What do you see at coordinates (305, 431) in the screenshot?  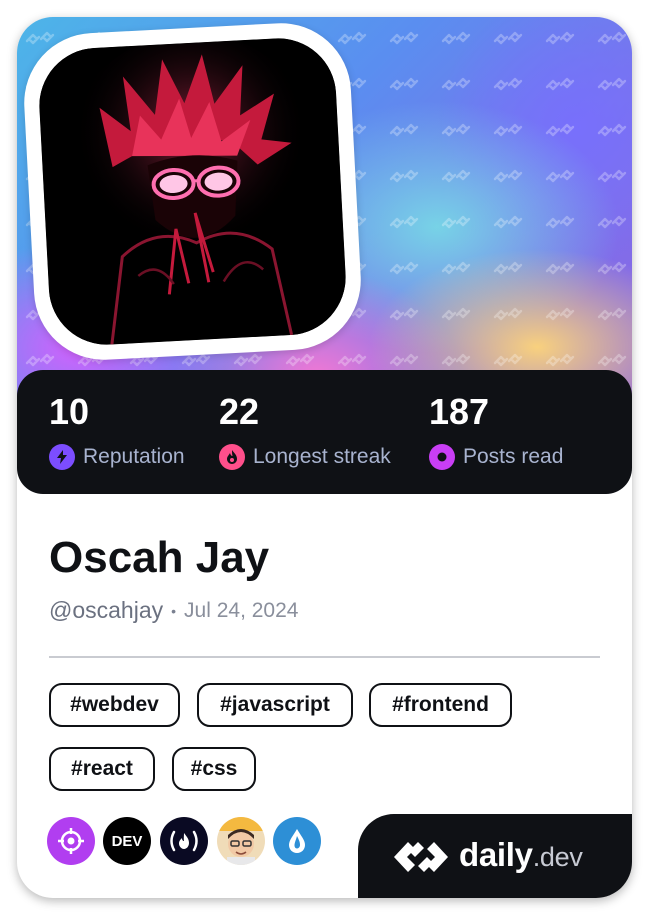 I see `stat-longest-streak: 22 Longest streak` at bounding box center [305, 431].